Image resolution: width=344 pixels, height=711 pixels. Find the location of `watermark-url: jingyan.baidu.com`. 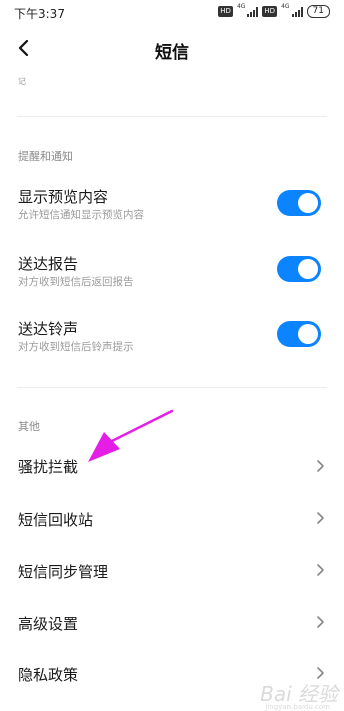

watermark-url: jingyan.baidu.com is located at coordinates (297, 707).